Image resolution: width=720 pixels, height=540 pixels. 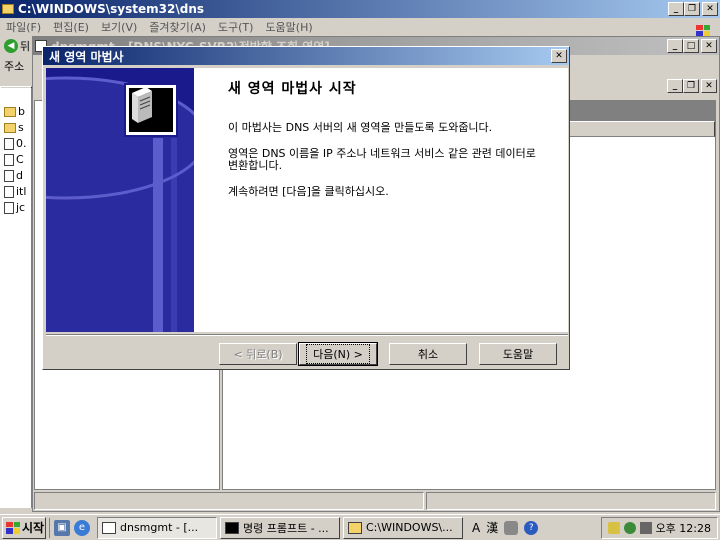 I want to click on menu-favorites: 즐겨찾기(A), so click(x=177, y=27).